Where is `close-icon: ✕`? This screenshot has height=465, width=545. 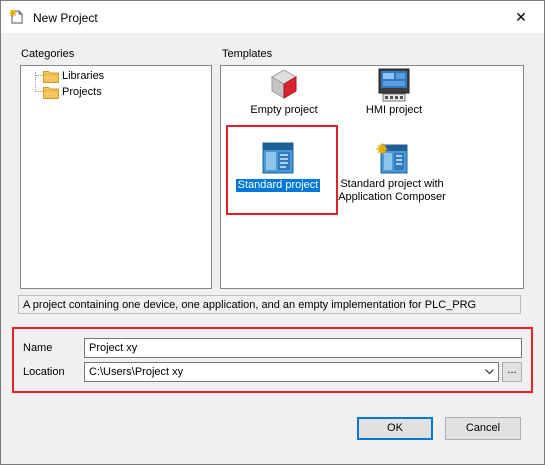
close-icon: ✕ is located at coordinates (521, 16).